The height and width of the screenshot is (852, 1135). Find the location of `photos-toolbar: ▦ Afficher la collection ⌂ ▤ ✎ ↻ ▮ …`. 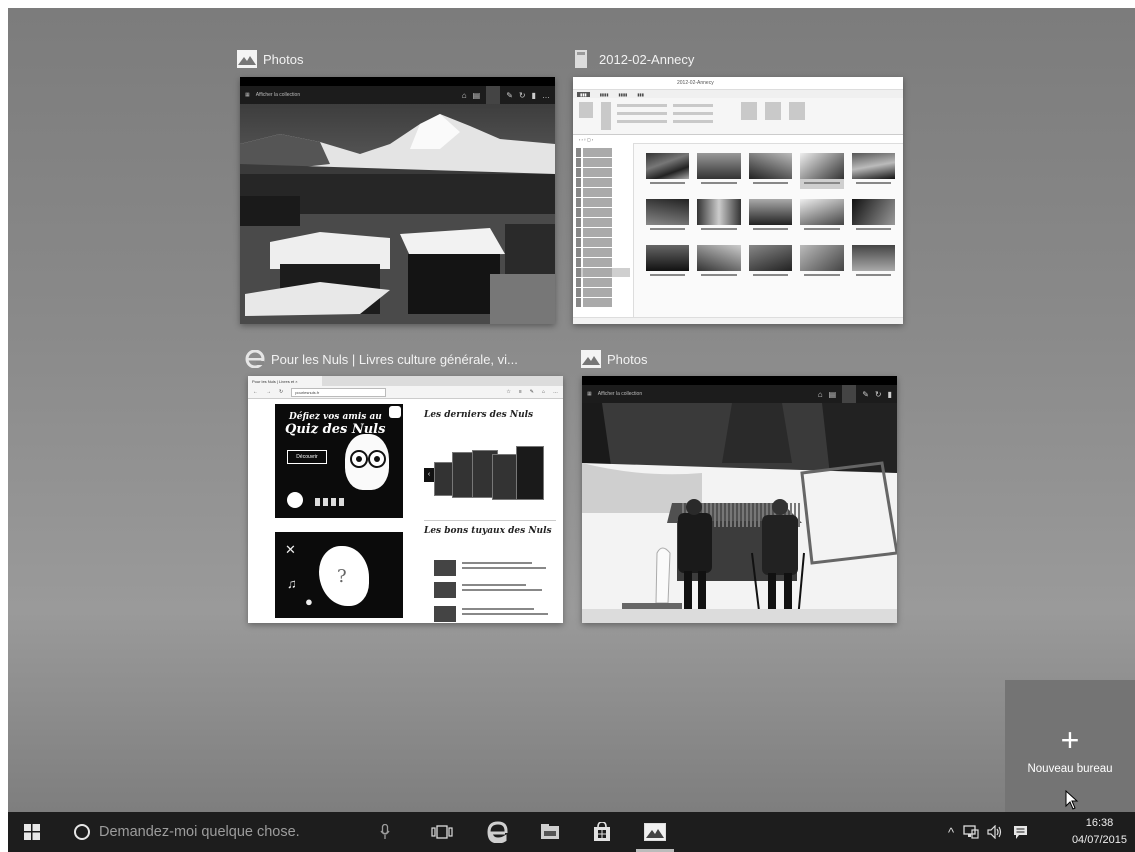

photos-toolbar: ▦ Afficher la collection ⌂ ▤ ✎ ↻ ▮ … is located at coordinates (397, 95).